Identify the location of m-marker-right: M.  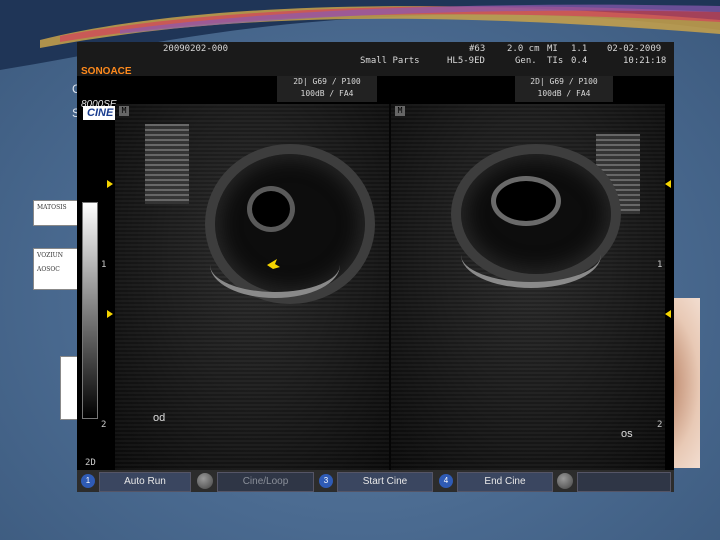
(400, 111).